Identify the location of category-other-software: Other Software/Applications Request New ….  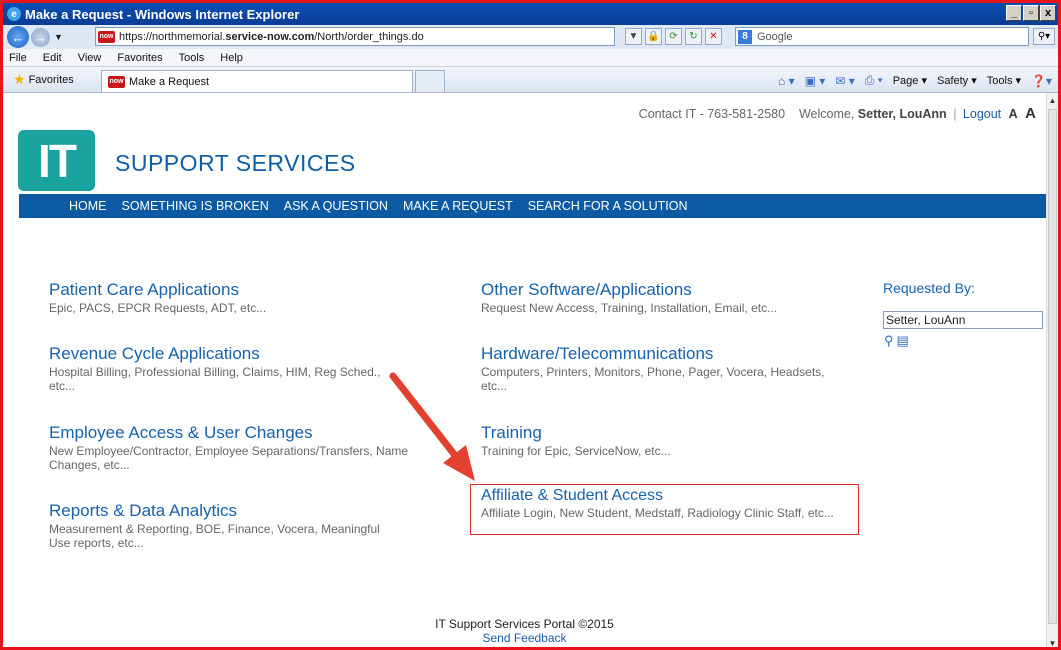
(676, 297).